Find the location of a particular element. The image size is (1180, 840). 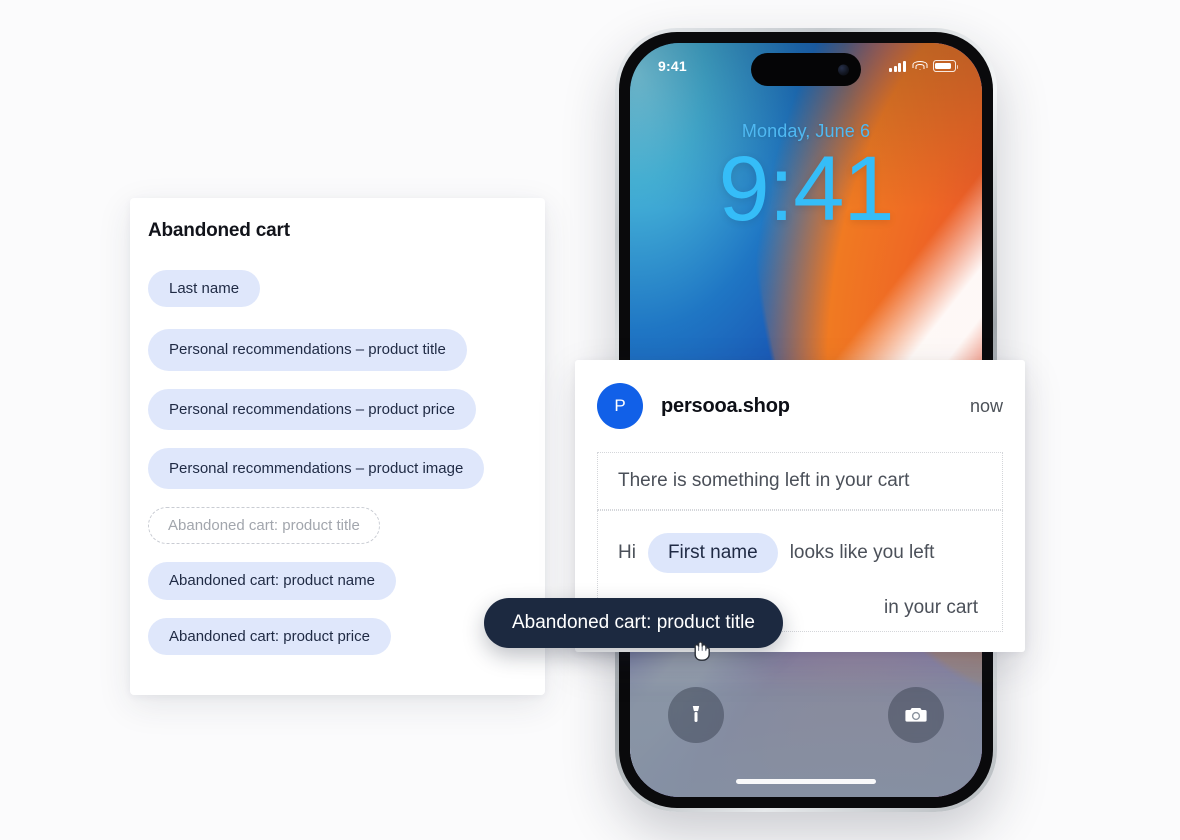

token-chip-placeholder-abandoned-cart-product-title: Abandoned cart: product title is located at coordinates (264, 526).